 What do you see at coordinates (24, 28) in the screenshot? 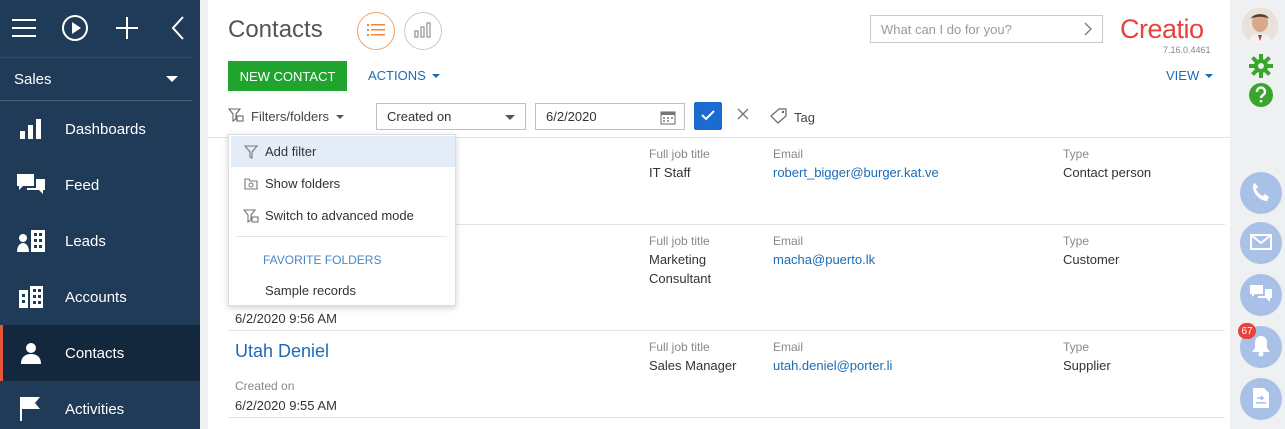
I see `menu-icon` at bounding box center [24, 28].